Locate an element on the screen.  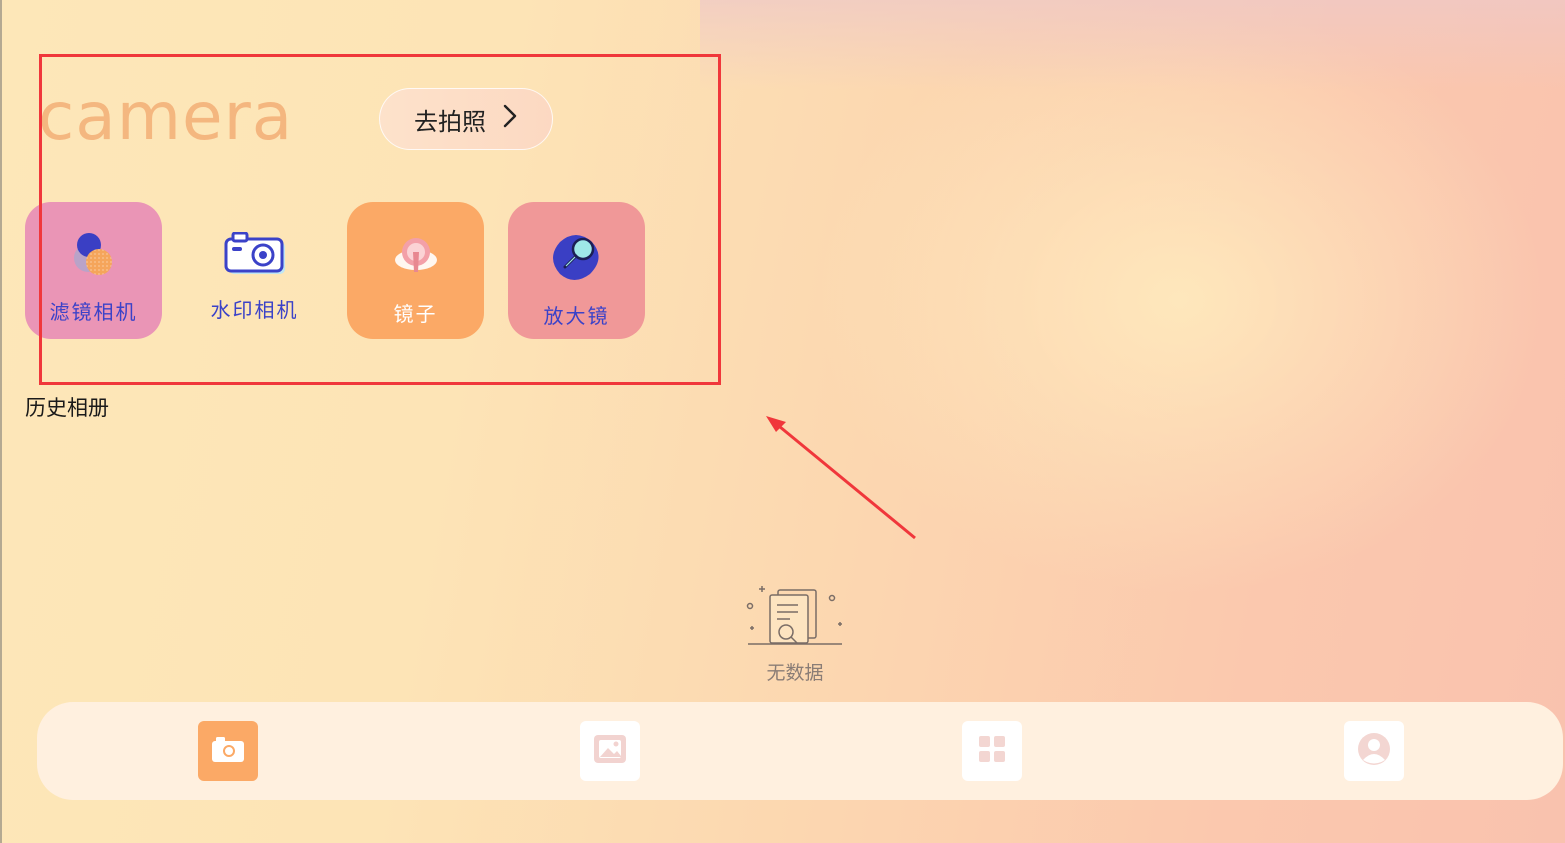
tool-mirror: 镜子 is located at coordinates (415, 270).